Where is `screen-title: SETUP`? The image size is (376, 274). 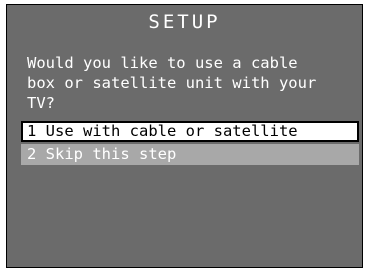
screen-title: SETUP is located at coordinates (184, 22).